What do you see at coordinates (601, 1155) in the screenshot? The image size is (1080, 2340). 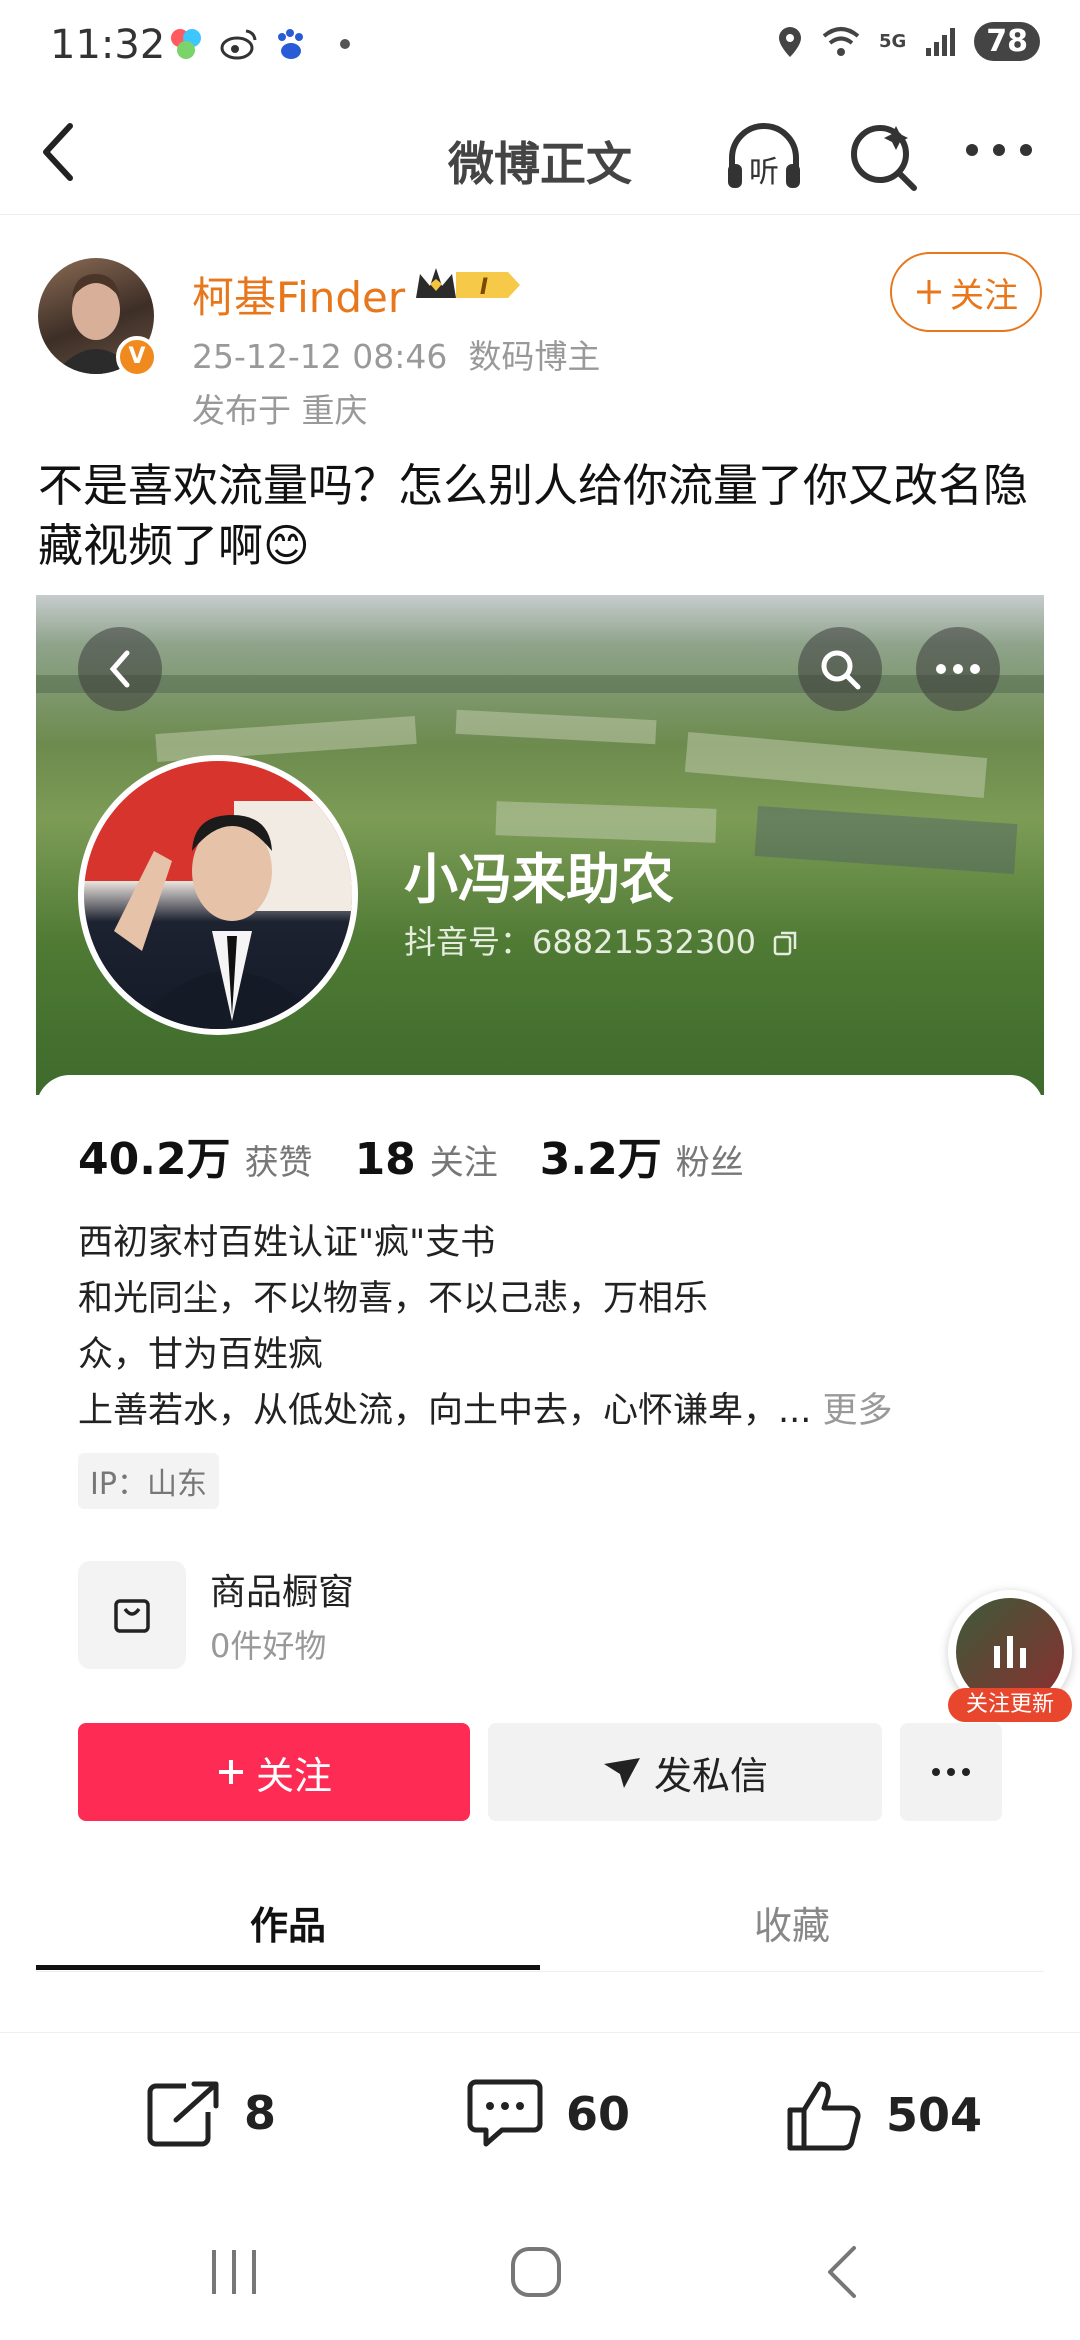 I see `followers-count: 3.2万` at bounding box center [601, 1155].